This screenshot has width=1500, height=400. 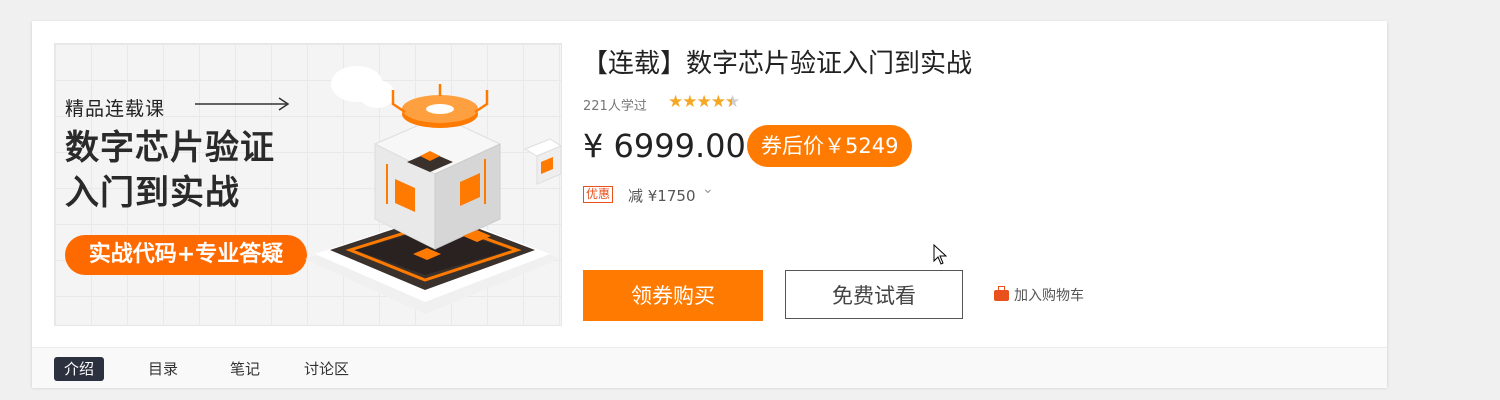 What do you see at coordinates (186, 255) in the screenshot?
I see `cover-pill: 实战代码+专业答疑` at bounding box center [186, 255].